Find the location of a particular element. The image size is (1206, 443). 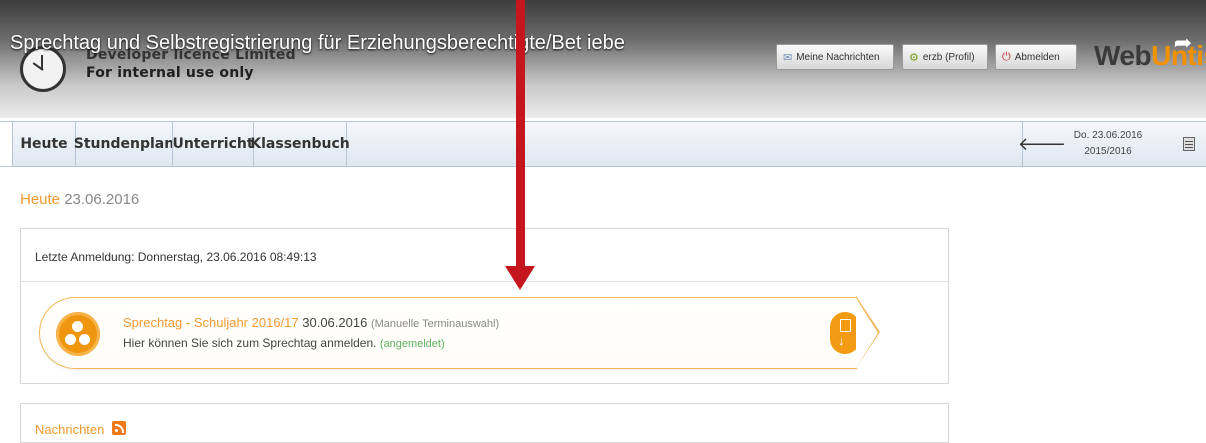

divider is located at coordinates (484, 281).